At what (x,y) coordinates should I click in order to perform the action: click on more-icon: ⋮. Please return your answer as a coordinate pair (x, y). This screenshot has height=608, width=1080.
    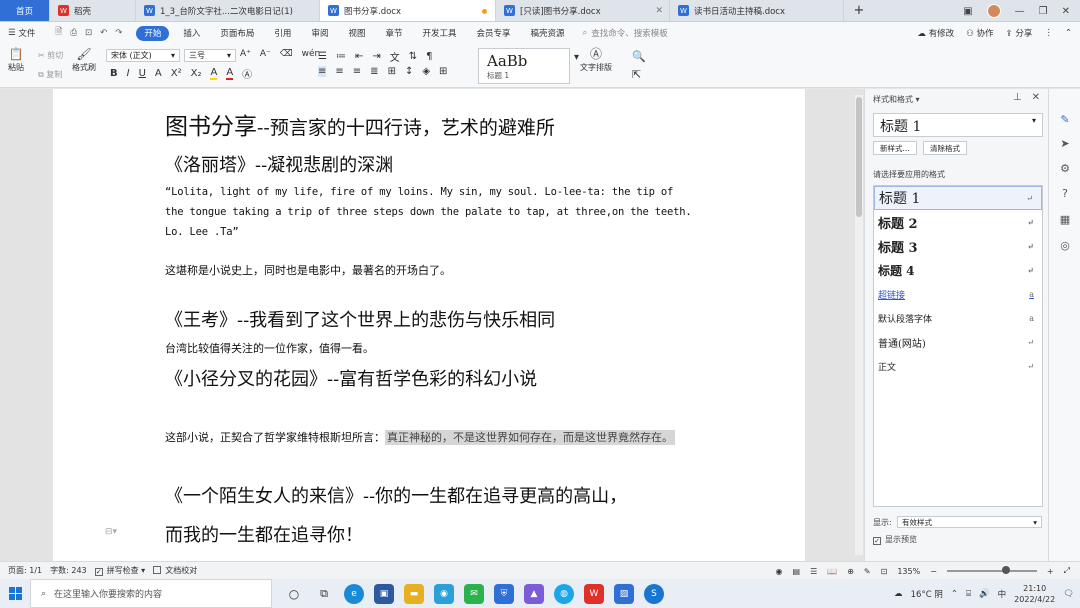
    Looking at the image, I should click on (1048, 33).